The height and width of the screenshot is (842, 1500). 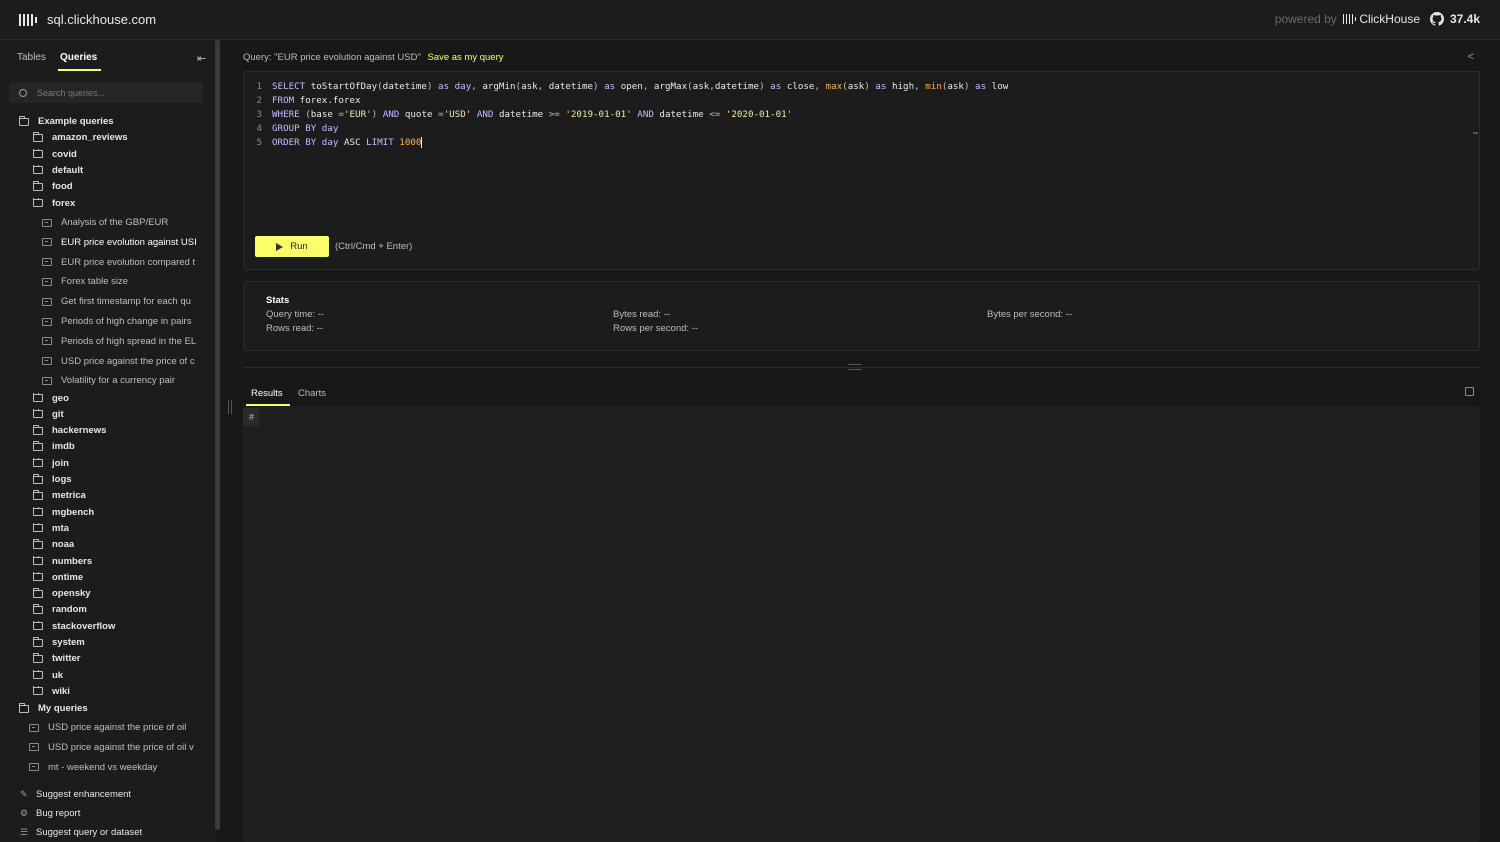 What do you see at coordinates (117, 170) in the screenshot?
I see `folder-item: default` at bounding box center [117, 170].